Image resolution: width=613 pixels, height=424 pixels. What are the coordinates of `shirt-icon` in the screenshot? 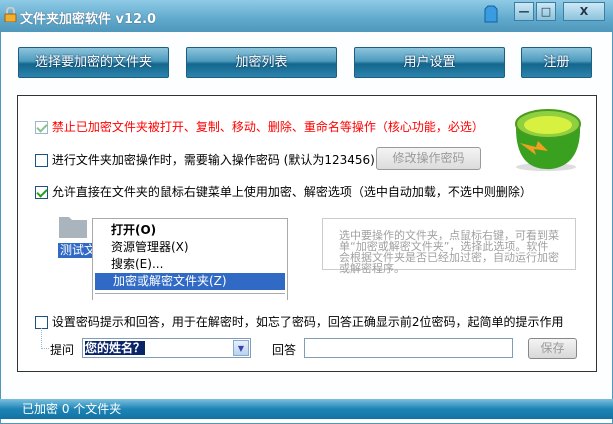 It's located at (491, 14).